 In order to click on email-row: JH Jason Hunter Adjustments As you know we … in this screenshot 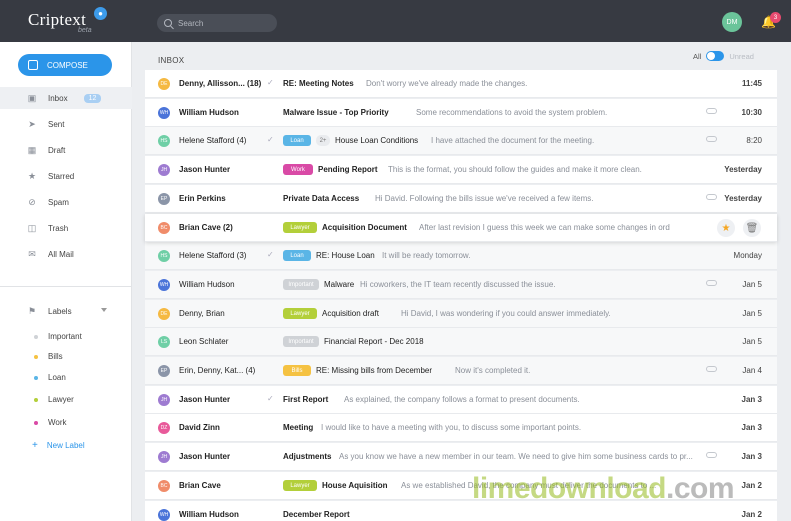, I will do `click(461, 457)`.